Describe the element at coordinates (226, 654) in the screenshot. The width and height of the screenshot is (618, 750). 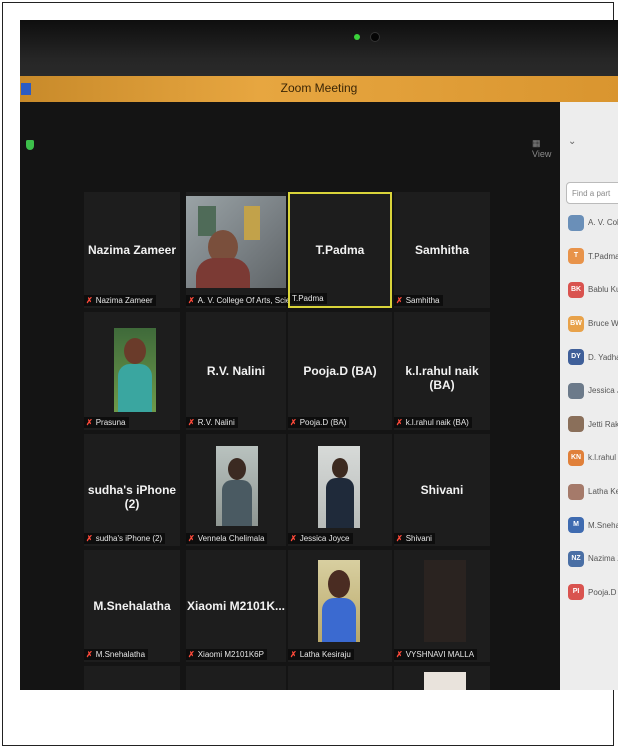
I see `participant-label: ✗ Xiaomi M2101K6P` at that location.